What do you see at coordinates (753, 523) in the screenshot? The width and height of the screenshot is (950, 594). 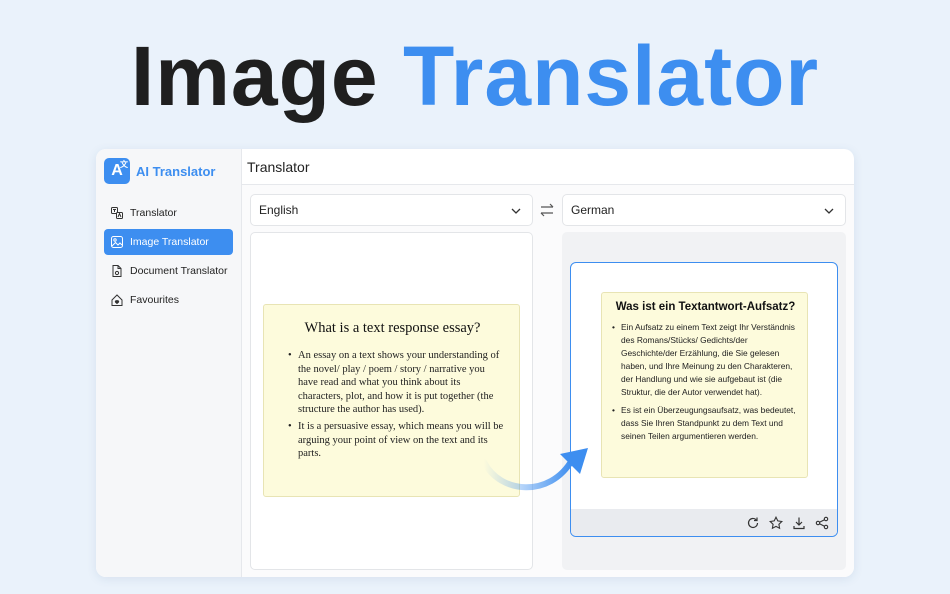 I see `refresh-icon` at bounding box center [753, 523].